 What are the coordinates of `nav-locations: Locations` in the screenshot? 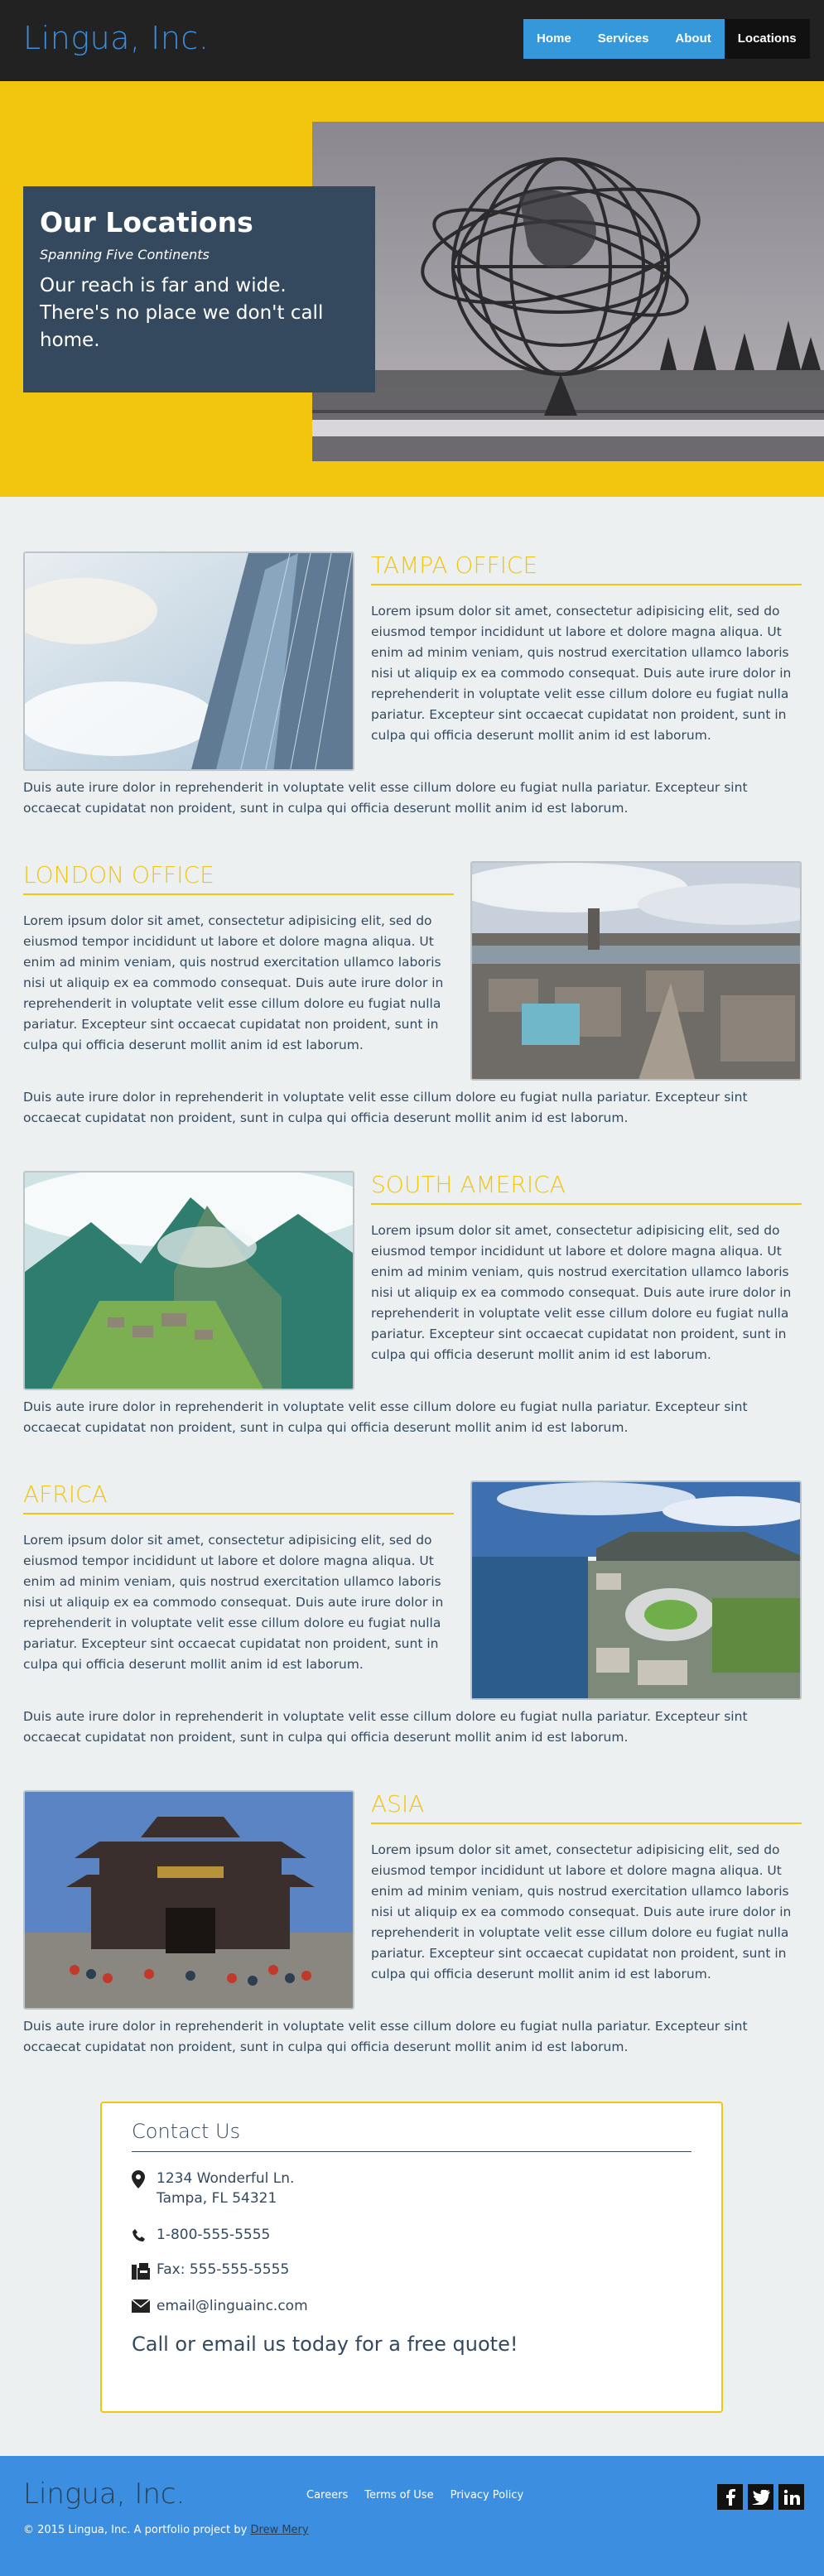 It's located at (767, 39).